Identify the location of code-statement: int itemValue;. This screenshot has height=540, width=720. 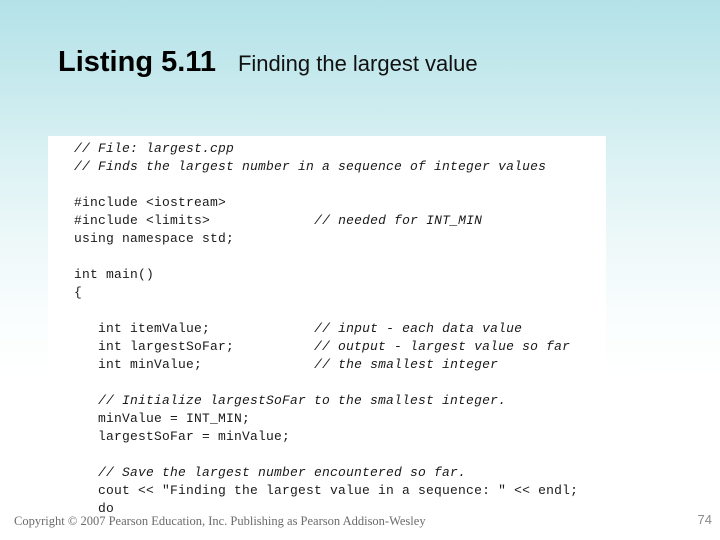
(142, 328).